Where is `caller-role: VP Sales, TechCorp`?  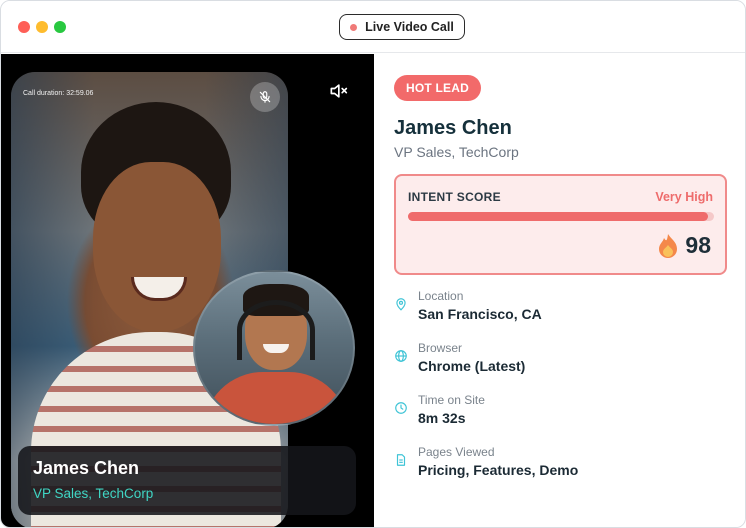 caller-role: VP Sales, TechCorp is located at coordinates (93, 493).